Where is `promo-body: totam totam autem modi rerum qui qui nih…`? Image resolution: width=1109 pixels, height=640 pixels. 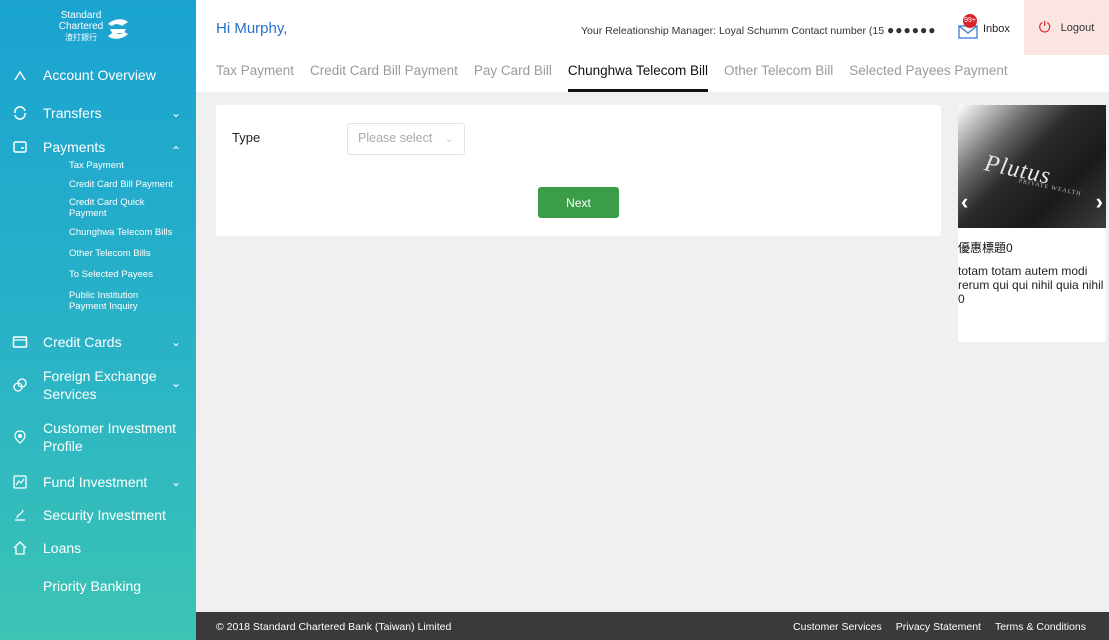 promo-body: totam totam autem modi rerum qui qui nih… is located at coordinates (1031, 285).